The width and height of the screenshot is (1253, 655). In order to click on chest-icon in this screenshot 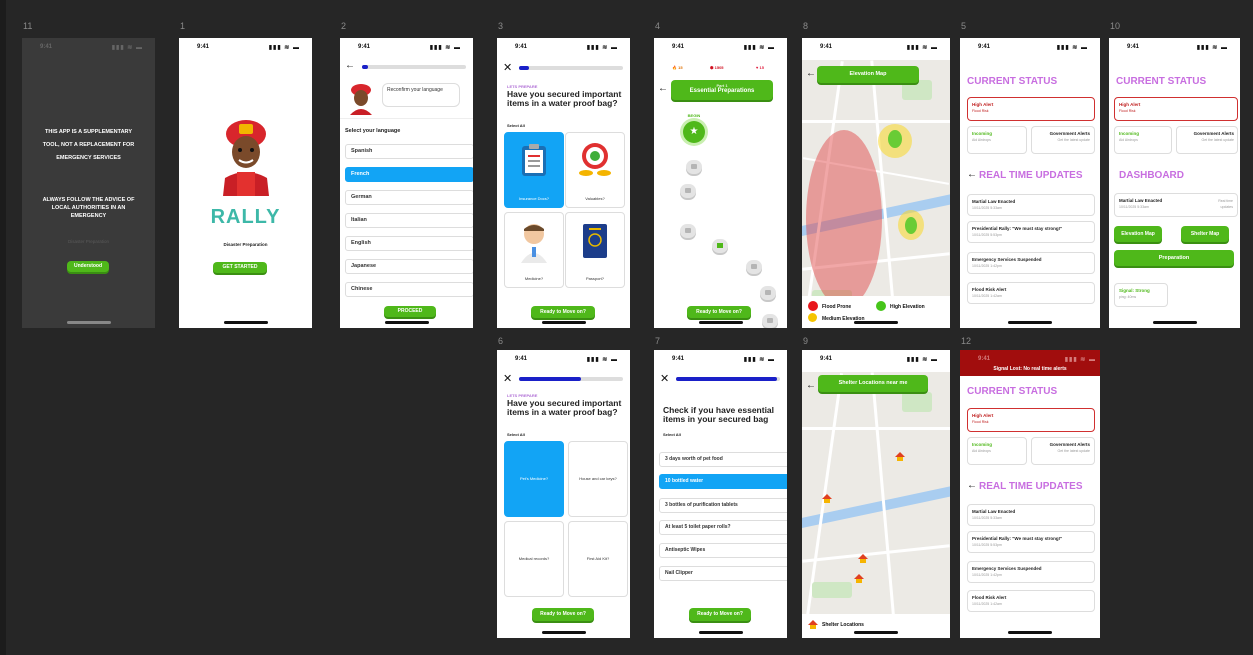, I will do `click(720, 245)`.